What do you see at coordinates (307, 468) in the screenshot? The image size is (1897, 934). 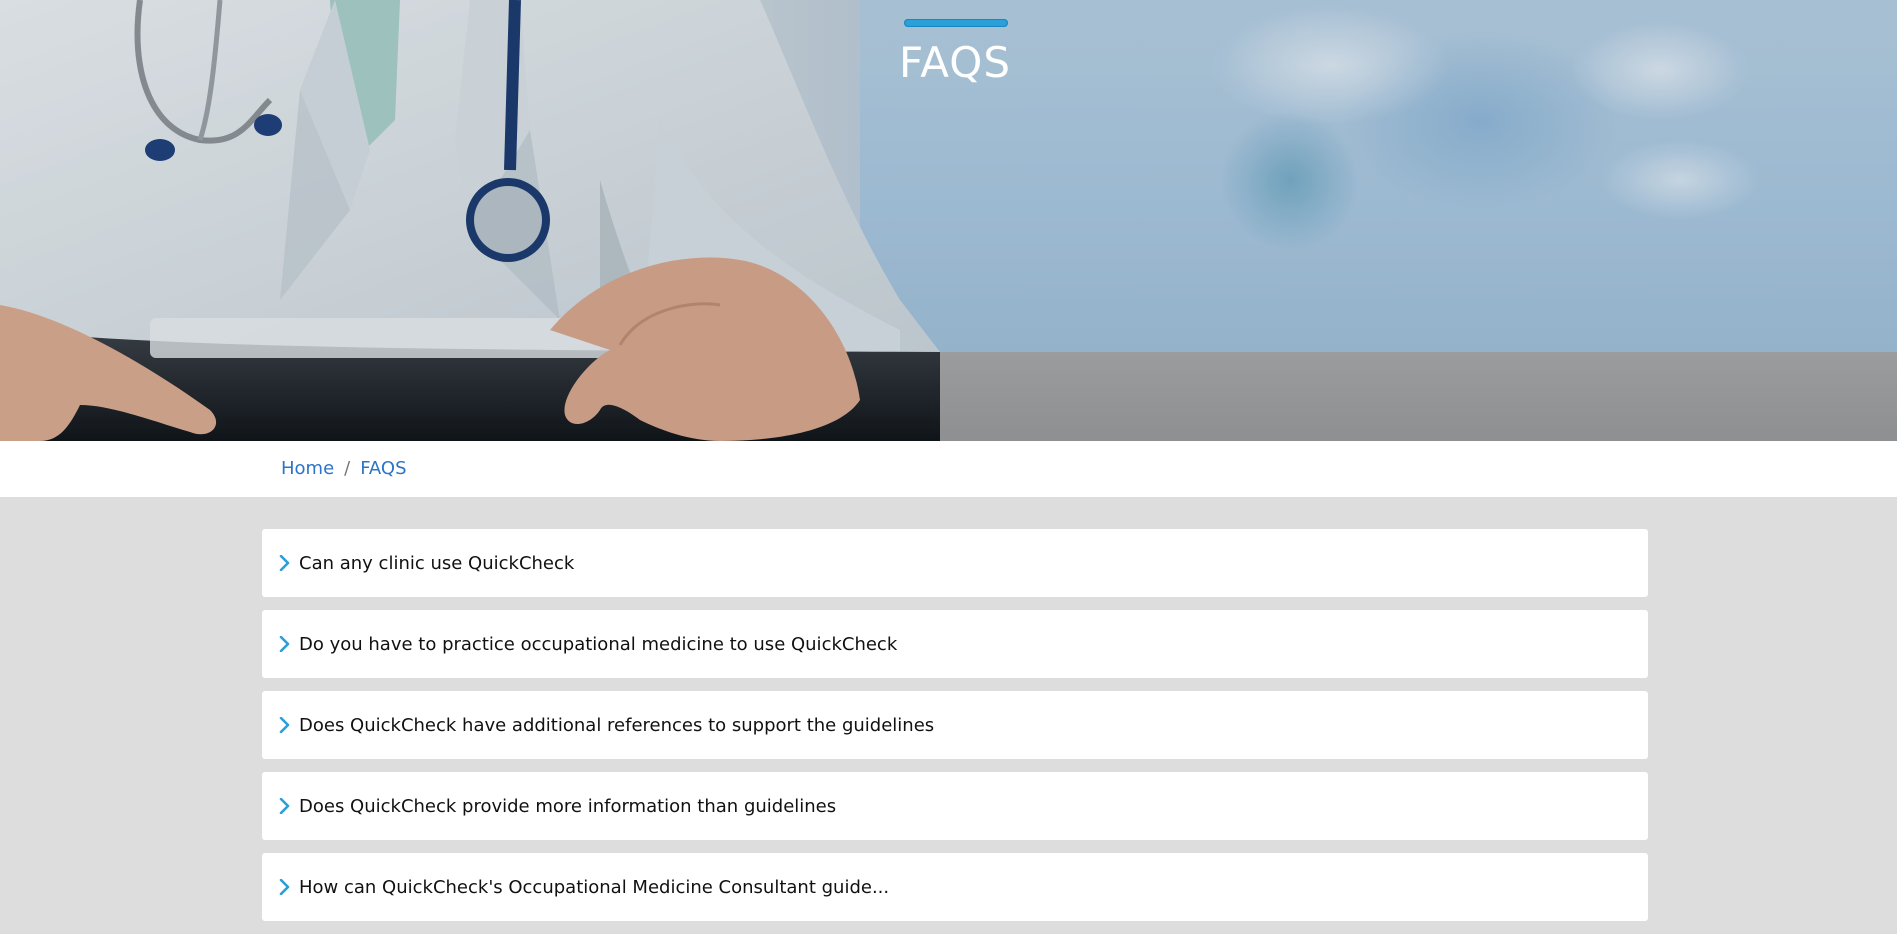 I see `breadcrumb-home-link: Home` at bounding box center [307, 468].